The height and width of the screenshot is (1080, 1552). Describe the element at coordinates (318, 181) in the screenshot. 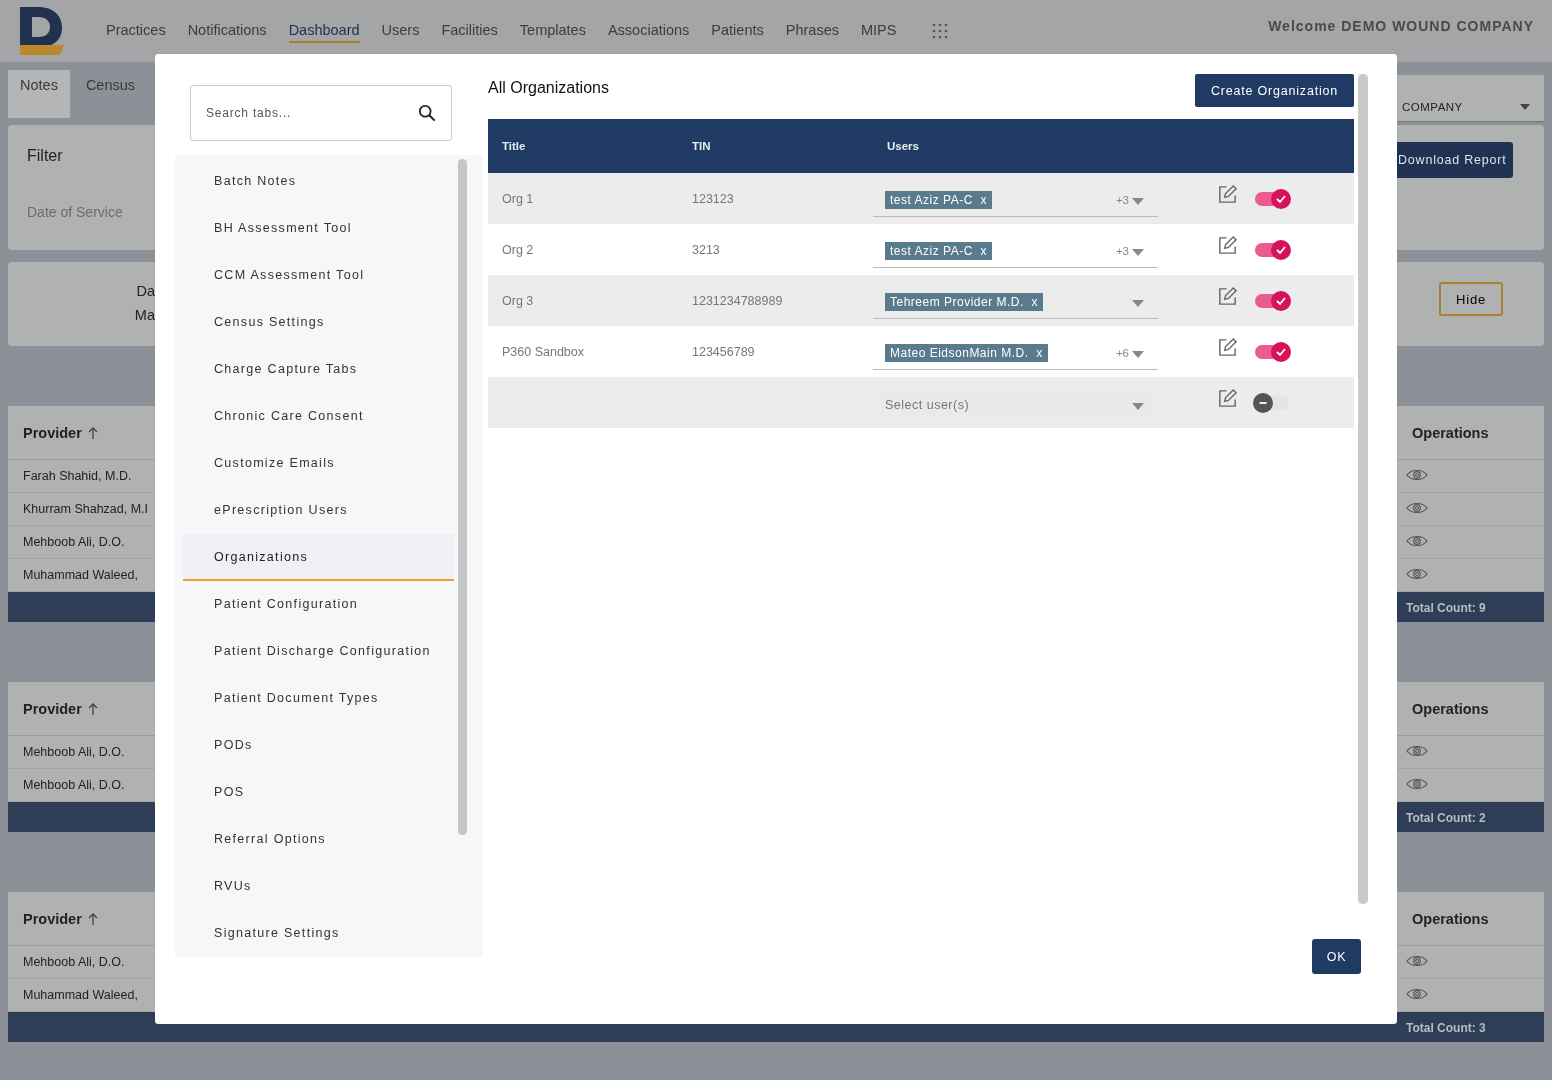

I see `settings-tab: Batch Notes` at that location.